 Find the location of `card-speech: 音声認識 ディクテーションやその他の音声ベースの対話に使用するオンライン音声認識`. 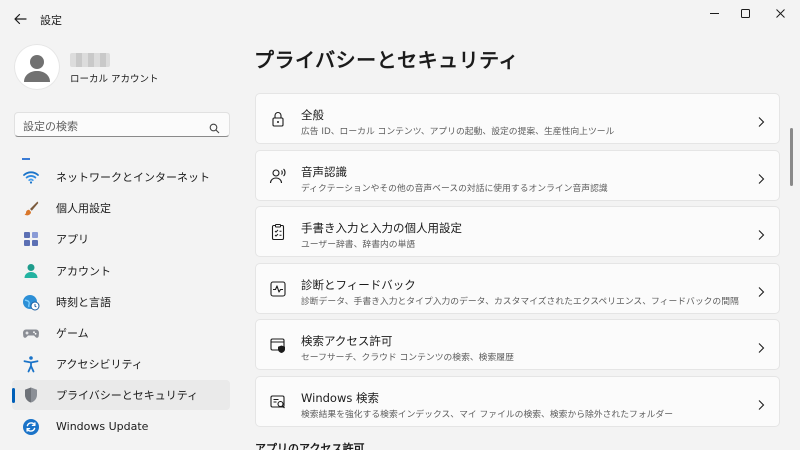

card-speech: 音声認識 ディクテーションやその他の音声ベースの対話に使用するオンライン音声認識 is located at coordinates (517, 175).